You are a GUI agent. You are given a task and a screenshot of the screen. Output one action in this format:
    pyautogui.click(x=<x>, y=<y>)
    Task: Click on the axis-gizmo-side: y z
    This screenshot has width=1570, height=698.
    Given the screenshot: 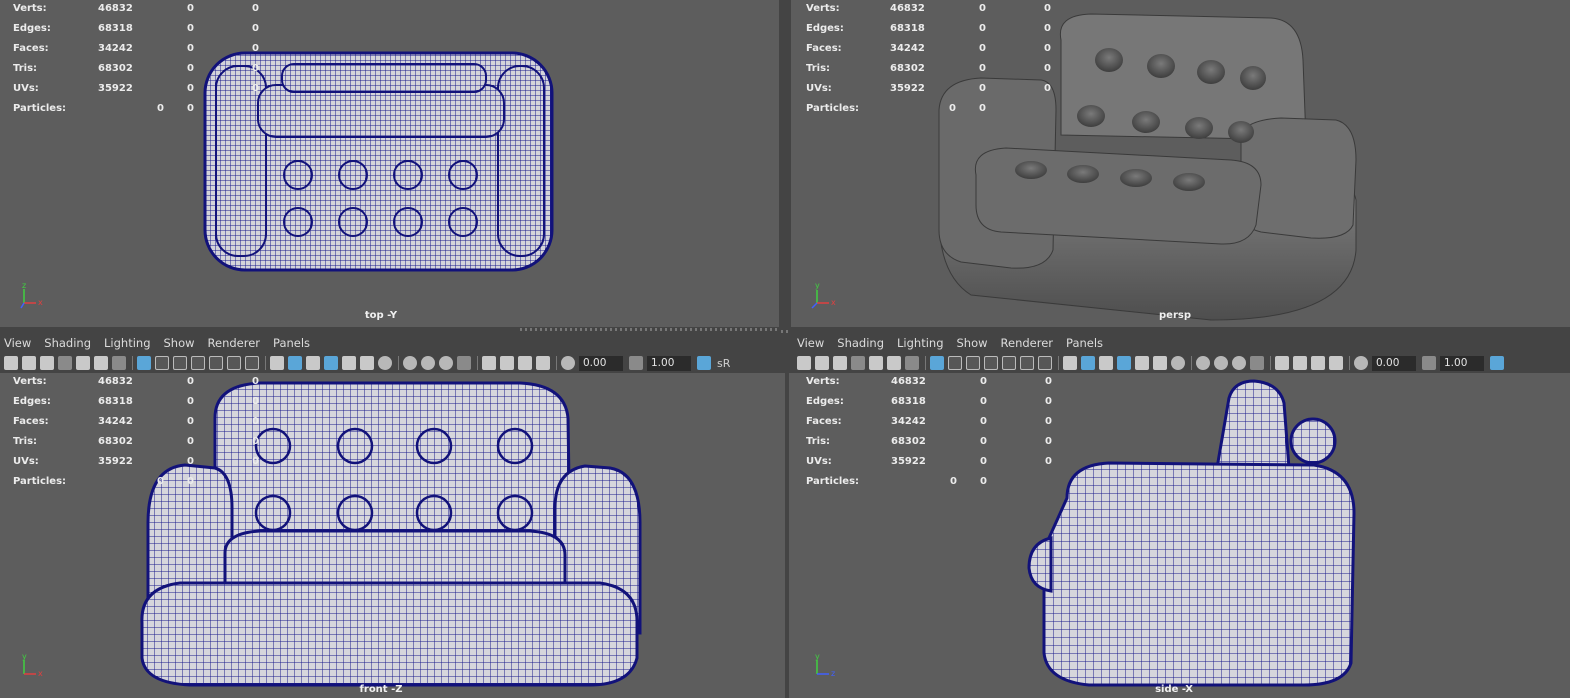 What is the action you would take?
    pyautogui.click(x=825, y=665)
    